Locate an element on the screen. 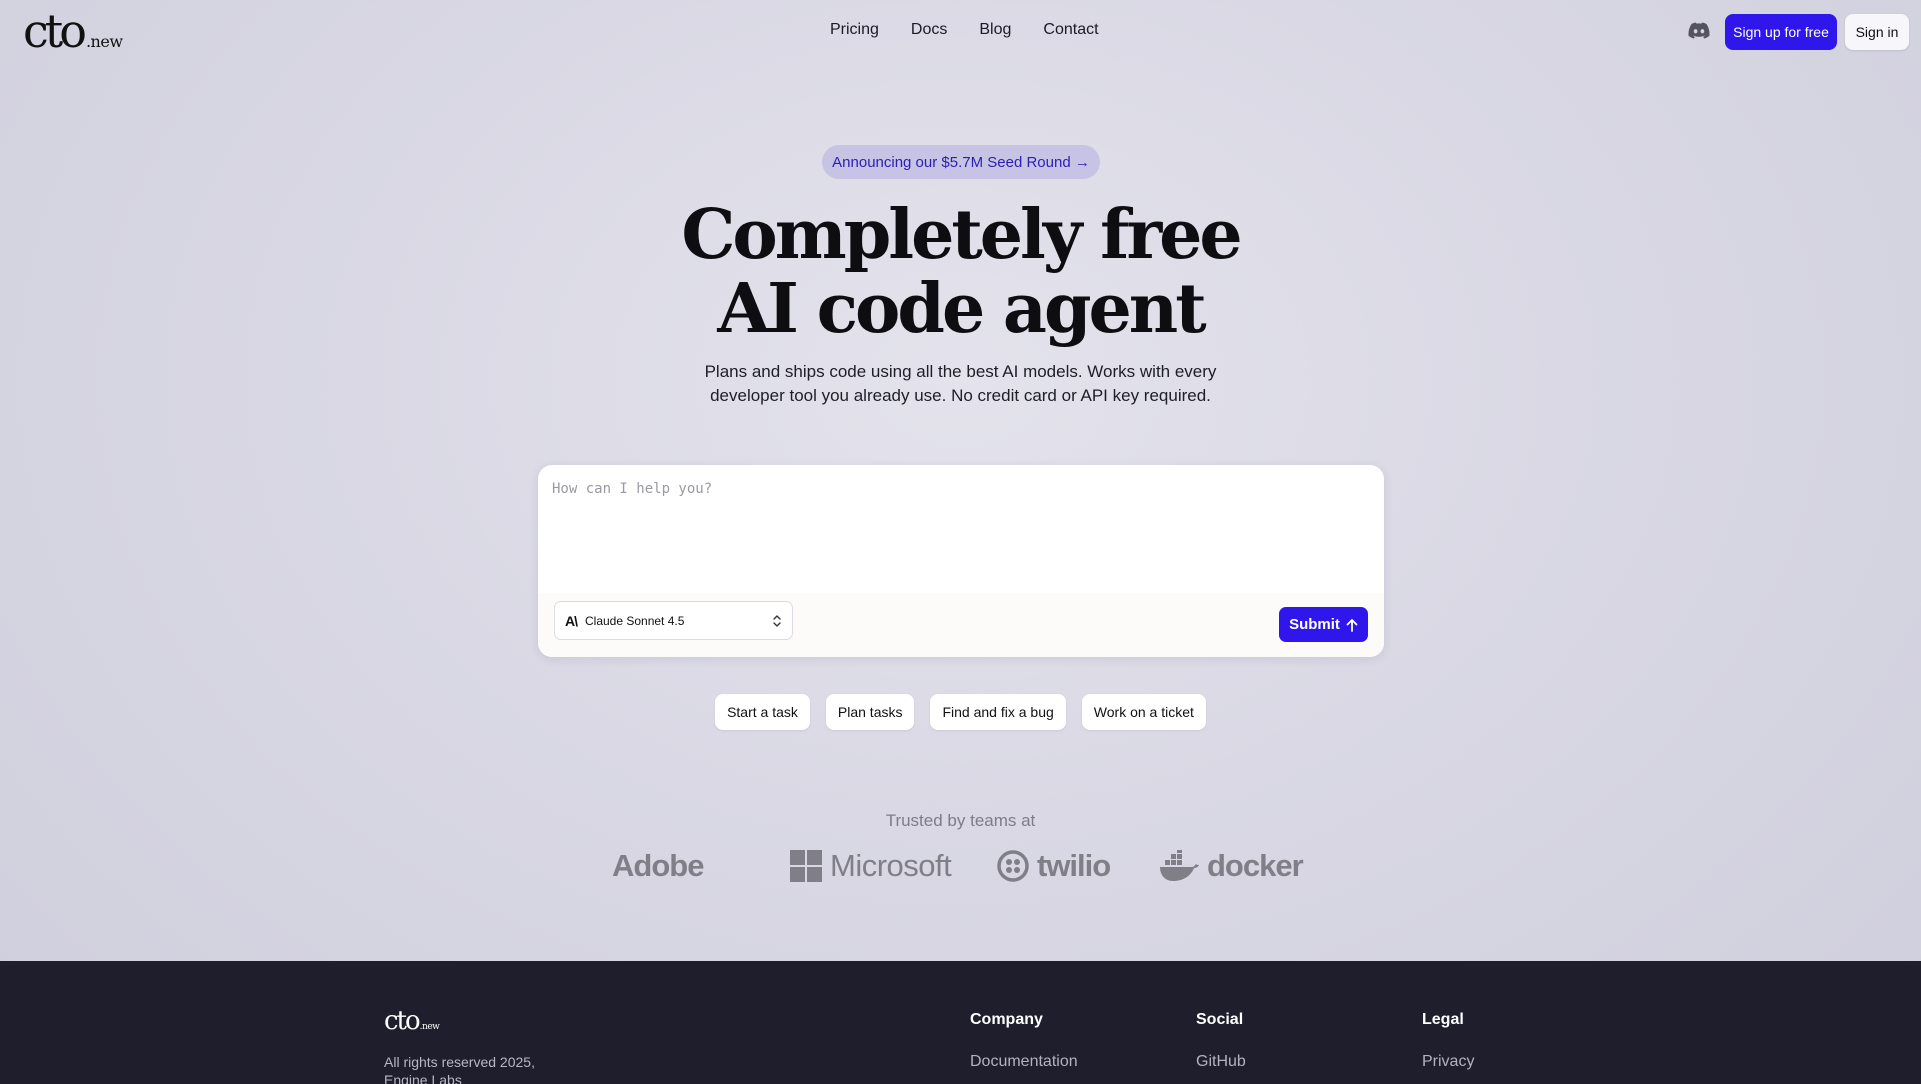 Image resolution: width=1921 pixels, height=1084 pixels. footer-column-legal: Legal Privacy is located at coordinates (1448, 1041).